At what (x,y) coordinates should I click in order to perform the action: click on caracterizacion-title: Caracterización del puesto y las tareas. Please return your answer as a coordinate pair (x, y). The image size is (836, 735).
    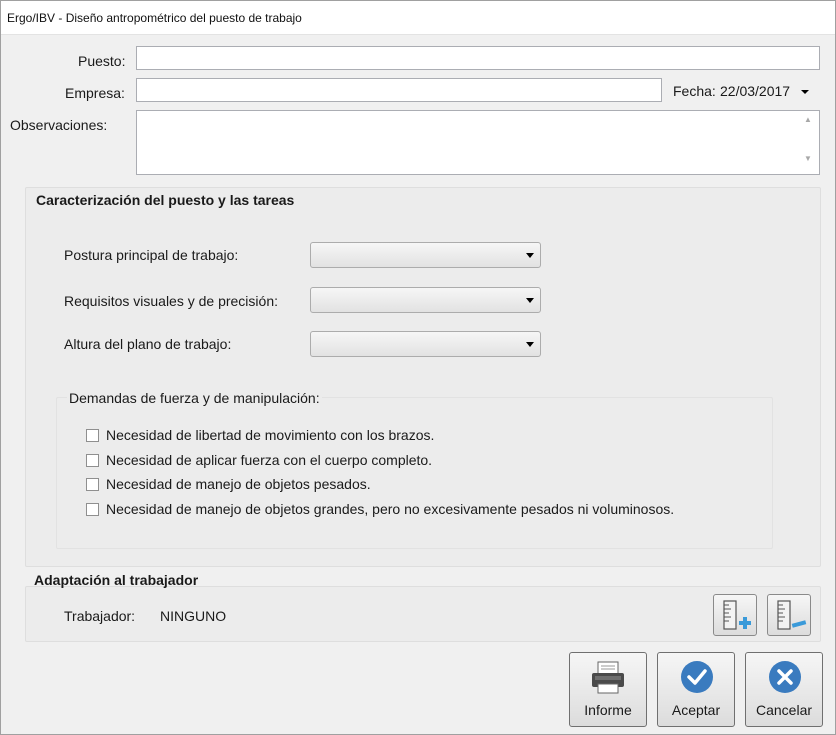
    Looking at the image, I should click on (165, 200).